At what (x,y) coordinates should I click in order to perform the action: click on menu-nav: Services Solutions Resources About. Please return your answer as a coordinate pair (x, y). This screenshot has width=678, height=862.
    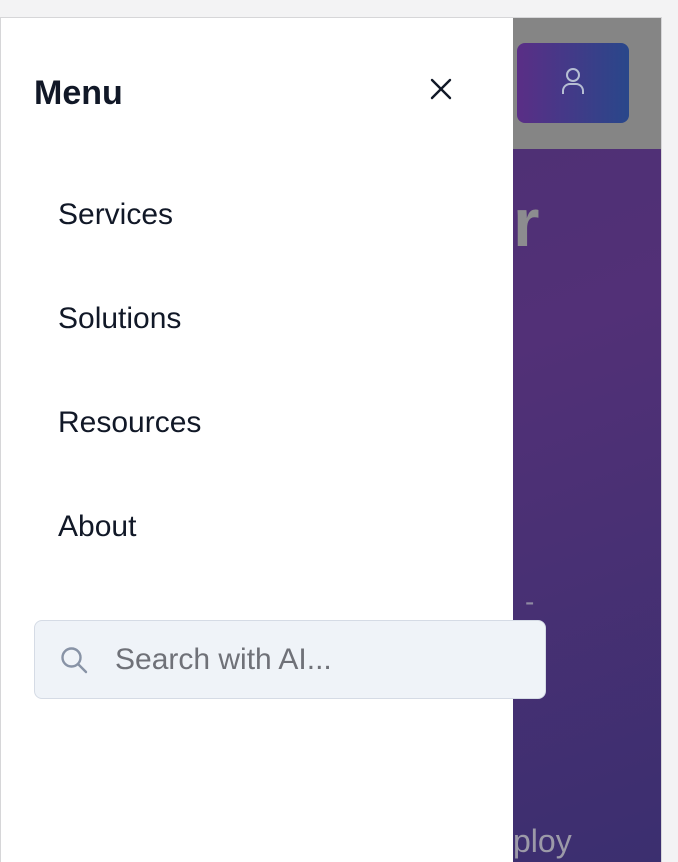
    Looking at the image, I should click on (129, 406).